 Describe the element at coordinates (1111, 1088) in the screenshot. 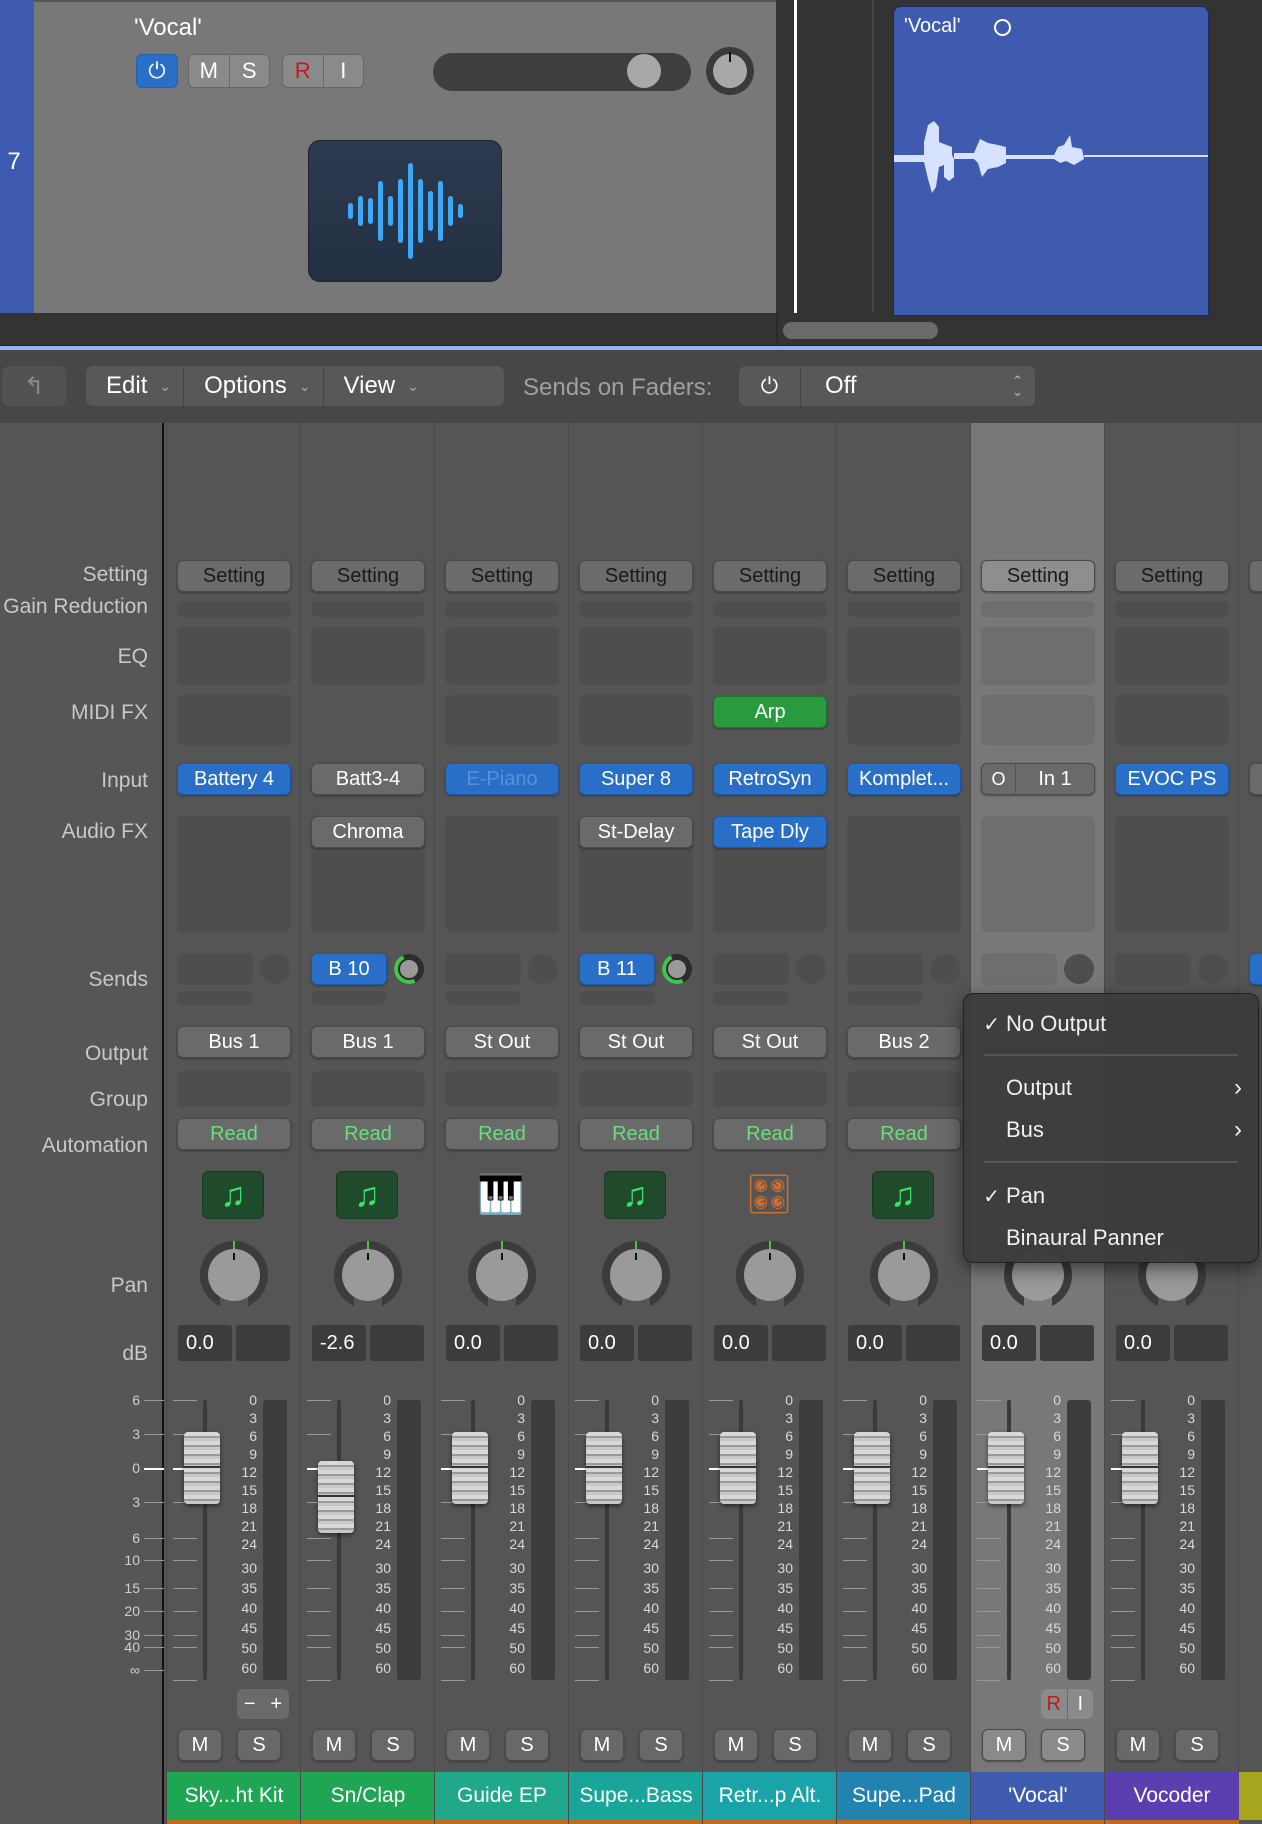

I see `menu-item-output: Output ›` at that location.